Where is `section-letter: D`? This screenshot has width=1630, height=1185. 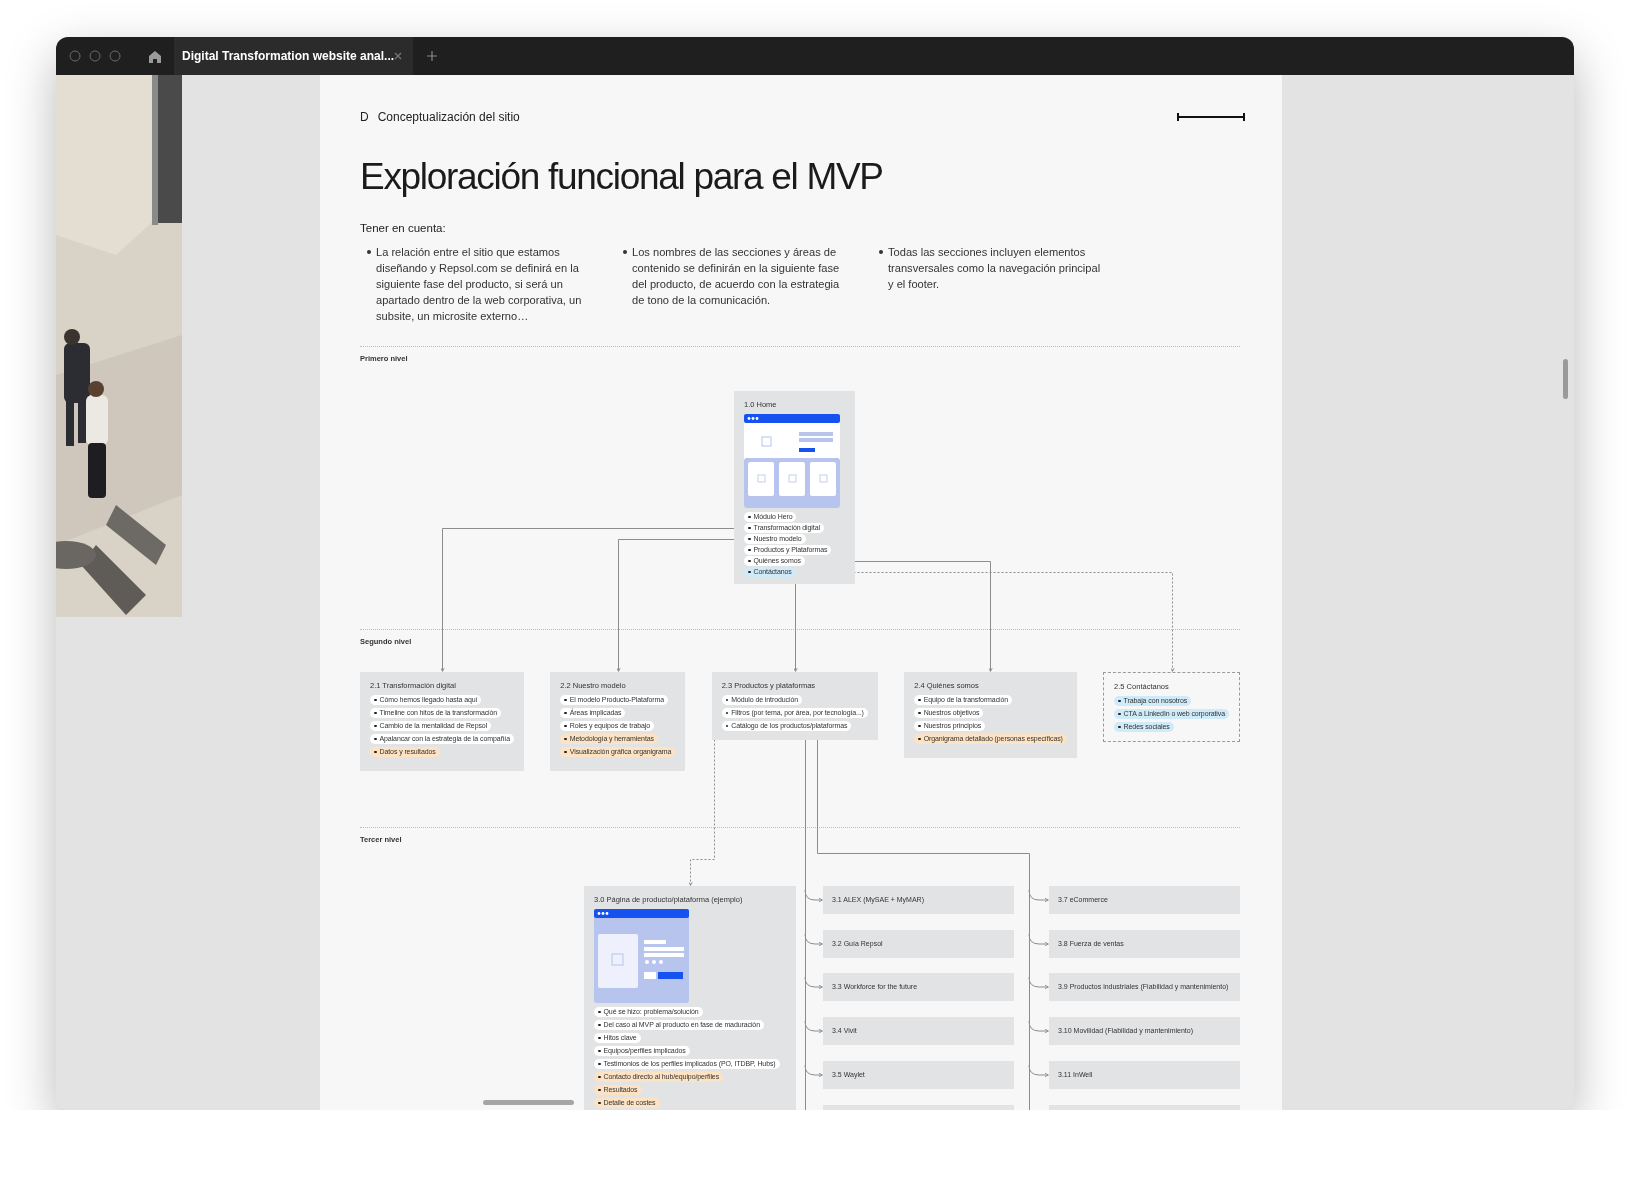 section-letter: D is located at coordinates (364, 117).